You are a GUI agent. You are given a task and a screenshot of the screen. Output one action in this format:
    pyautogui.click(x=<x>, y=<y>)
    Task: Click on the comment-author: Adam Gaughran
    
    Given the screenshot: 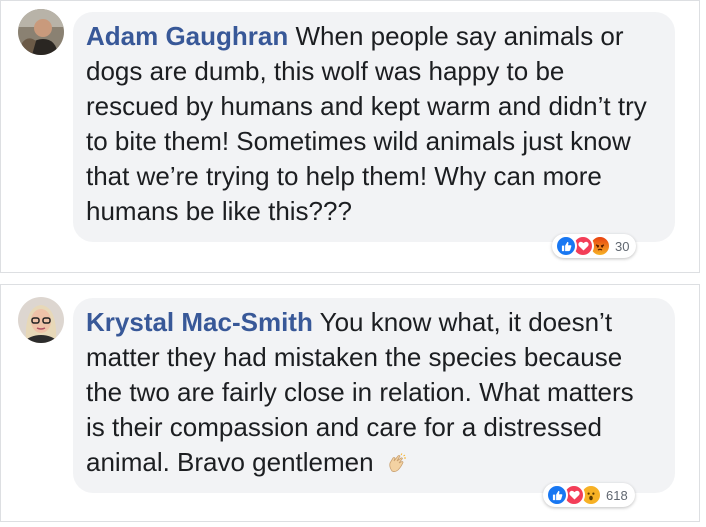 What is the action you would take?
    pyautogui.click(x=187, y=36)
    